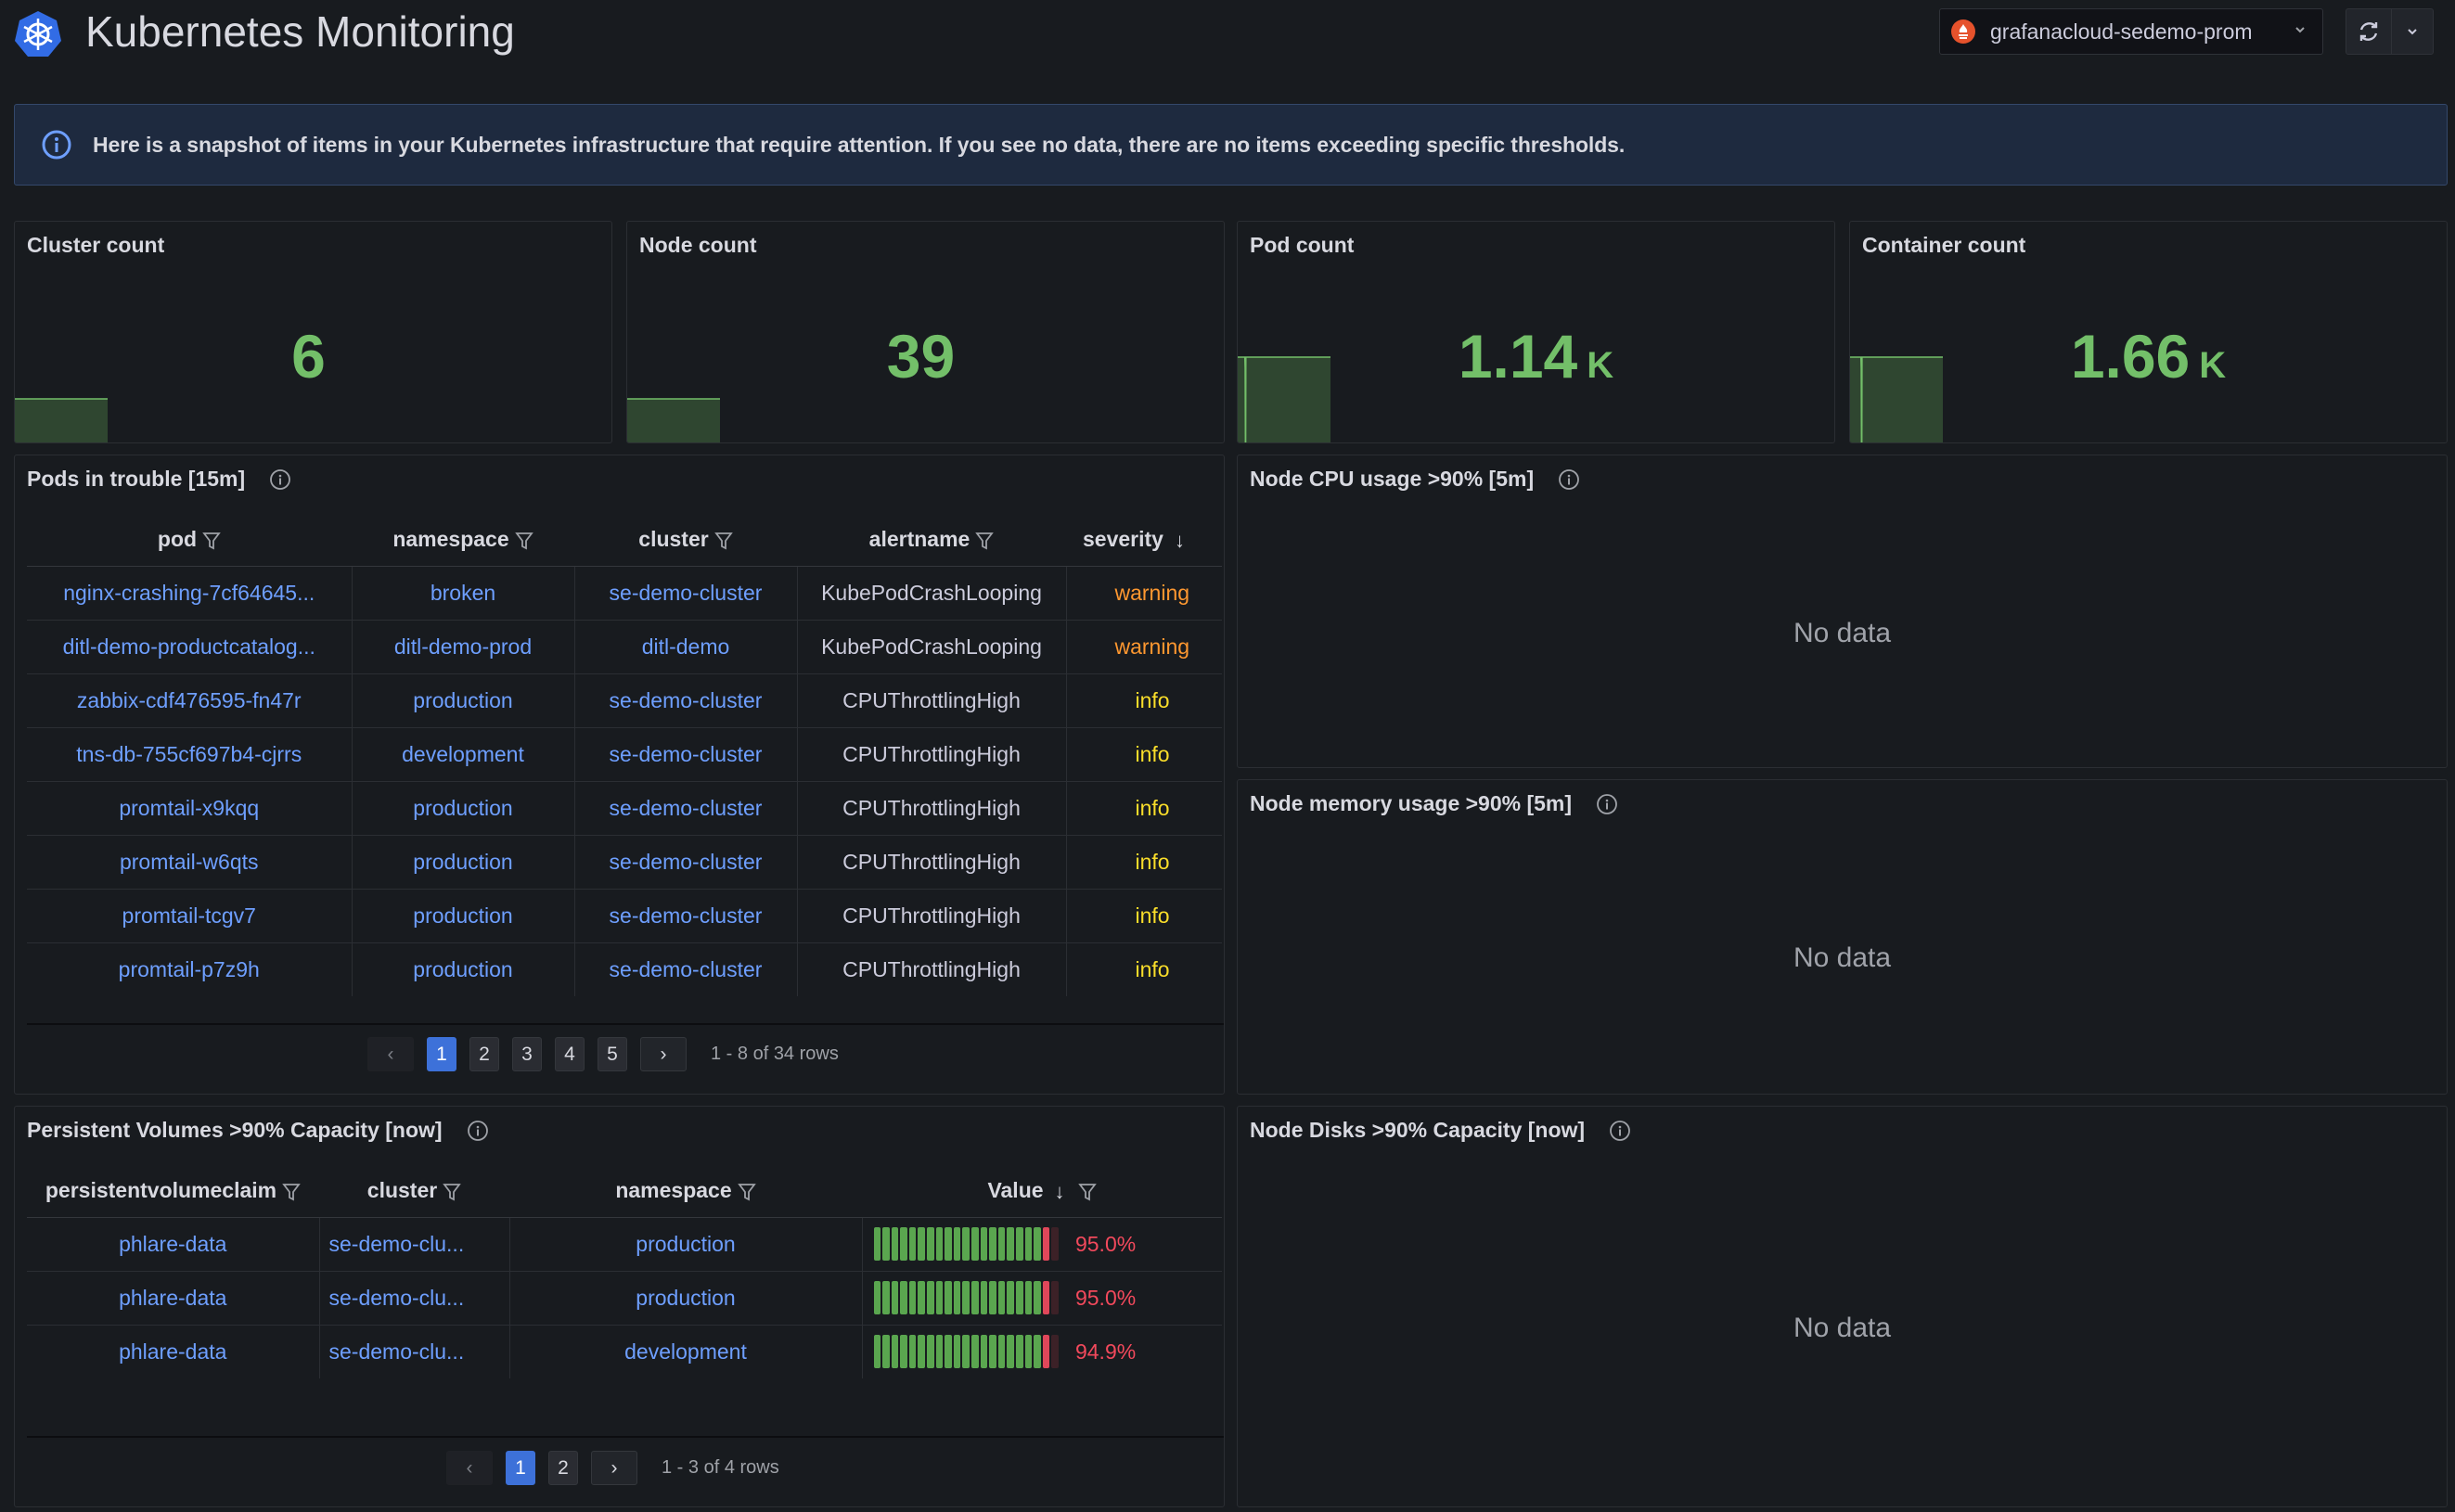 The image size is (2455, 1512). What do you see at coordinates (1536, 332) in the screenshot?
I see `stat-panel-pod-count: Pod count 1.14 K` at bounding box center [1536, 332].